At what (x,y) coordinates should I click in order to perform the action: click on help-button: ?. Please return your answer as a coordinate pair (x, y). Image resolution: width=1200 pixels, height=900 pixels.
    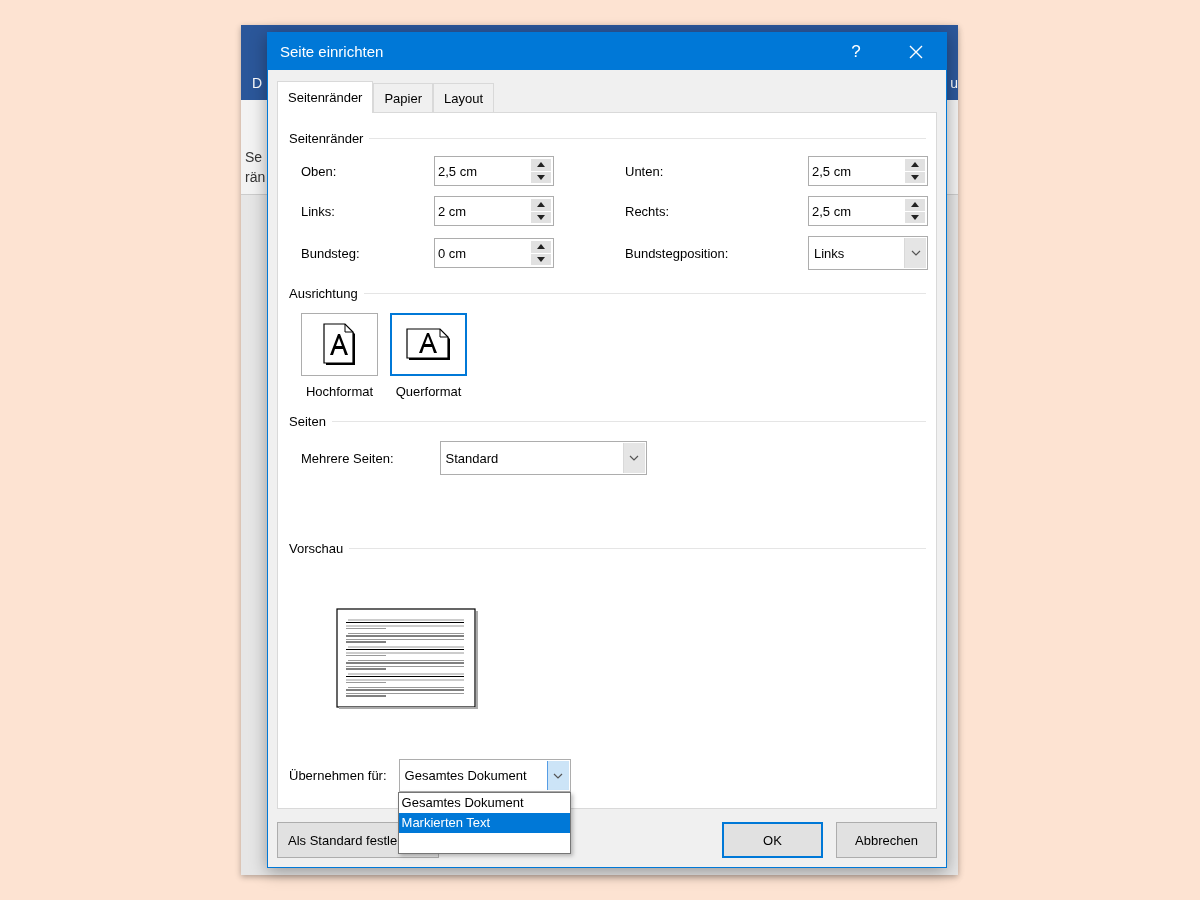
    Looking at the image, I should click on (856, 51).